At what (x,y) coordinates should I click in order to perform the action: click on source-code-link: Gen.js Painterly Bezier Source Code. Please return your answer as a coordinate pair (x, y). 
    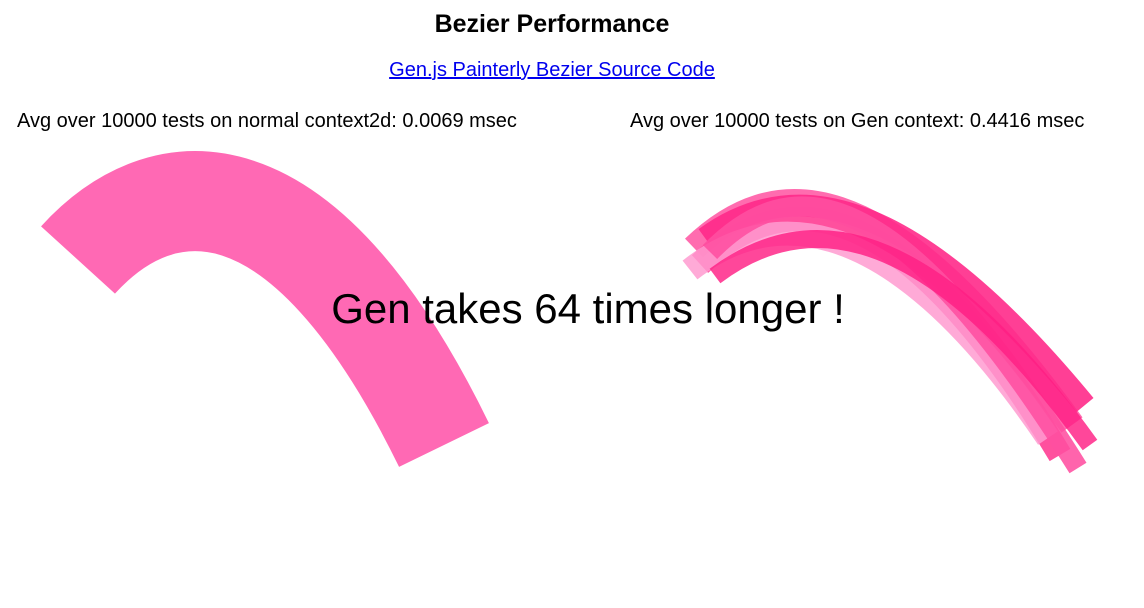
    Looking at the image, I should click on (552, 70).